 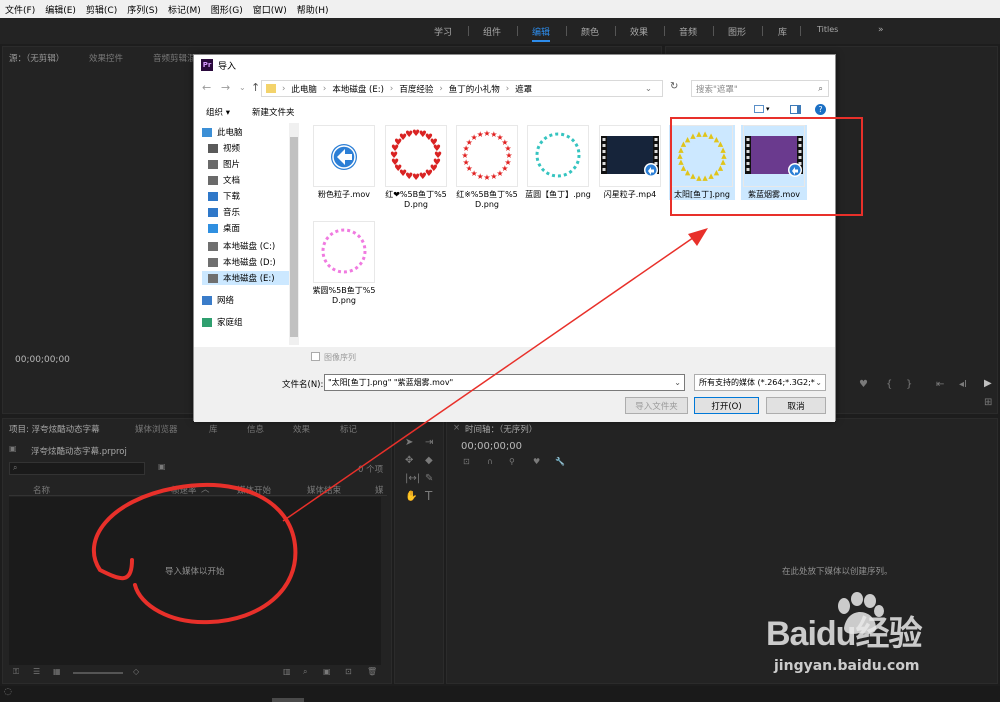 What do you see at coordinates (768, 109) in the screenshot?
I see `chevron-down-icon: ▾` at bounding box center [768, 109].